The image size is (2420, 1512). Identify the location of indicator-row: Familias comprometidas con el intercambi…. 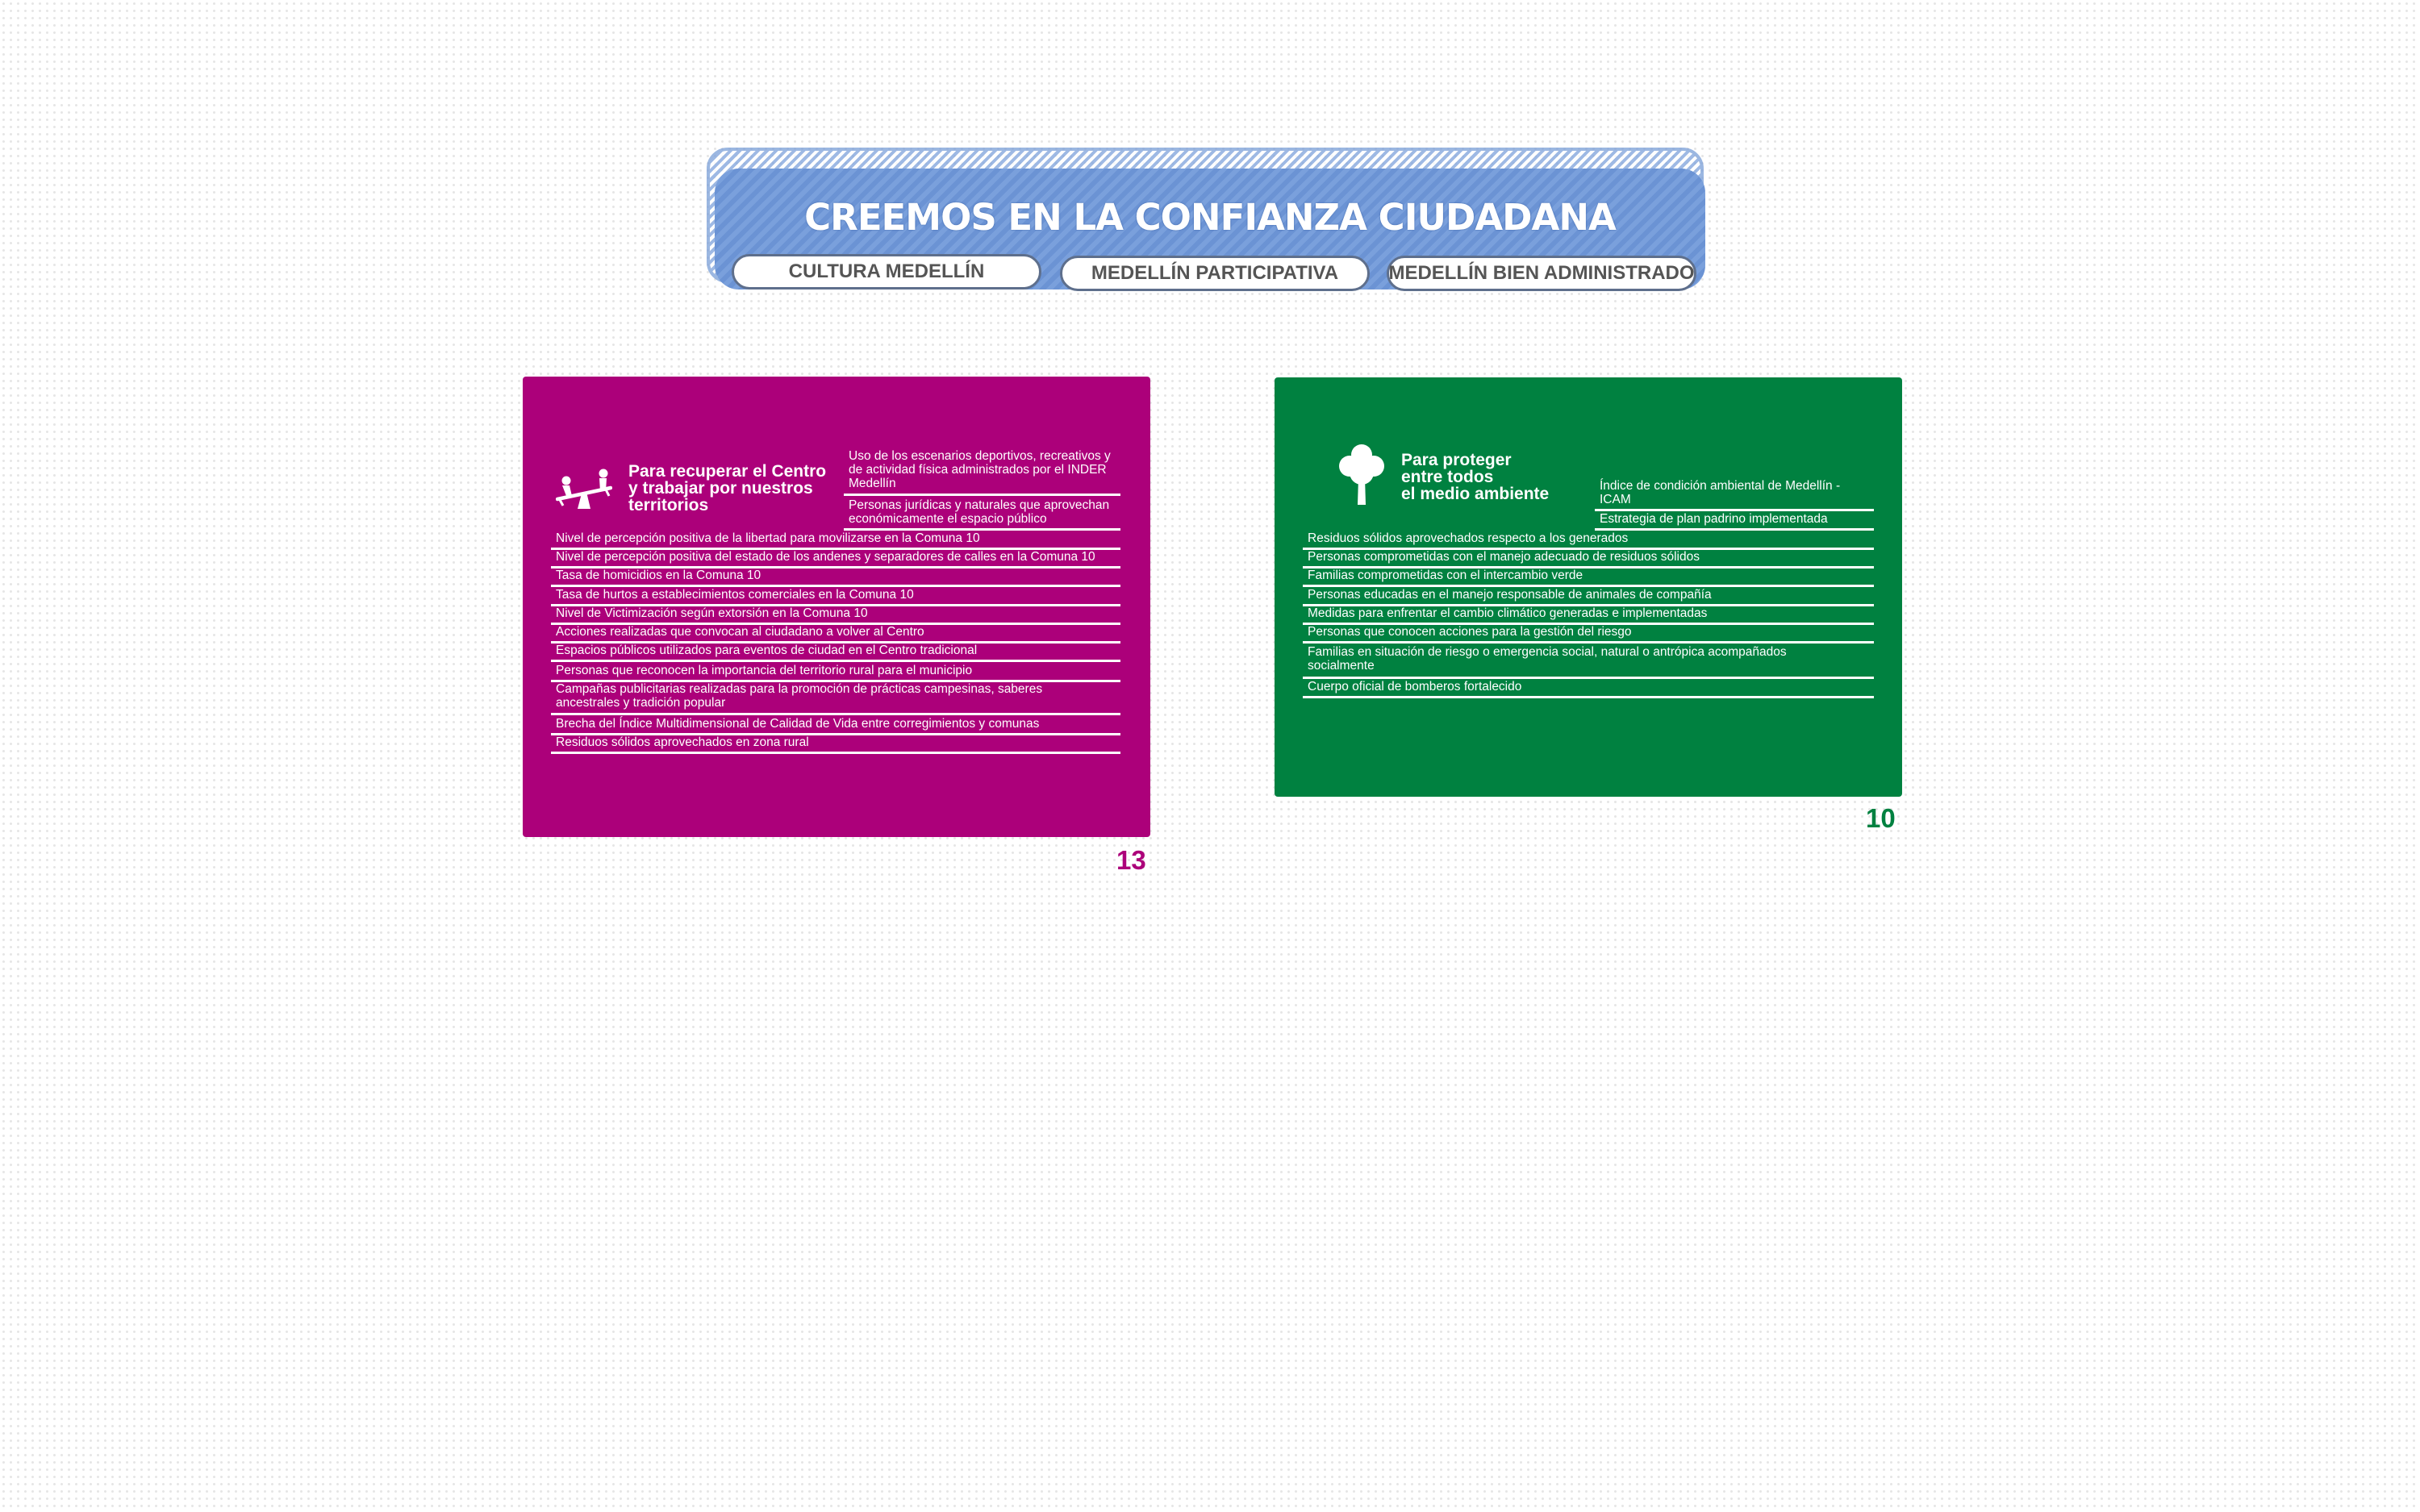
(1589, 577).